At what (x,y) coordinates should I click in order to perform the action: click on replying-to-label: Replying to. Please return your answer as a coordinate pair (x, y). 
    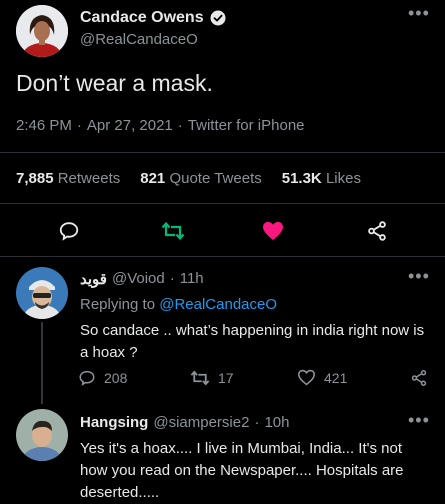
    Looking at the image, I should click on (118, 304).